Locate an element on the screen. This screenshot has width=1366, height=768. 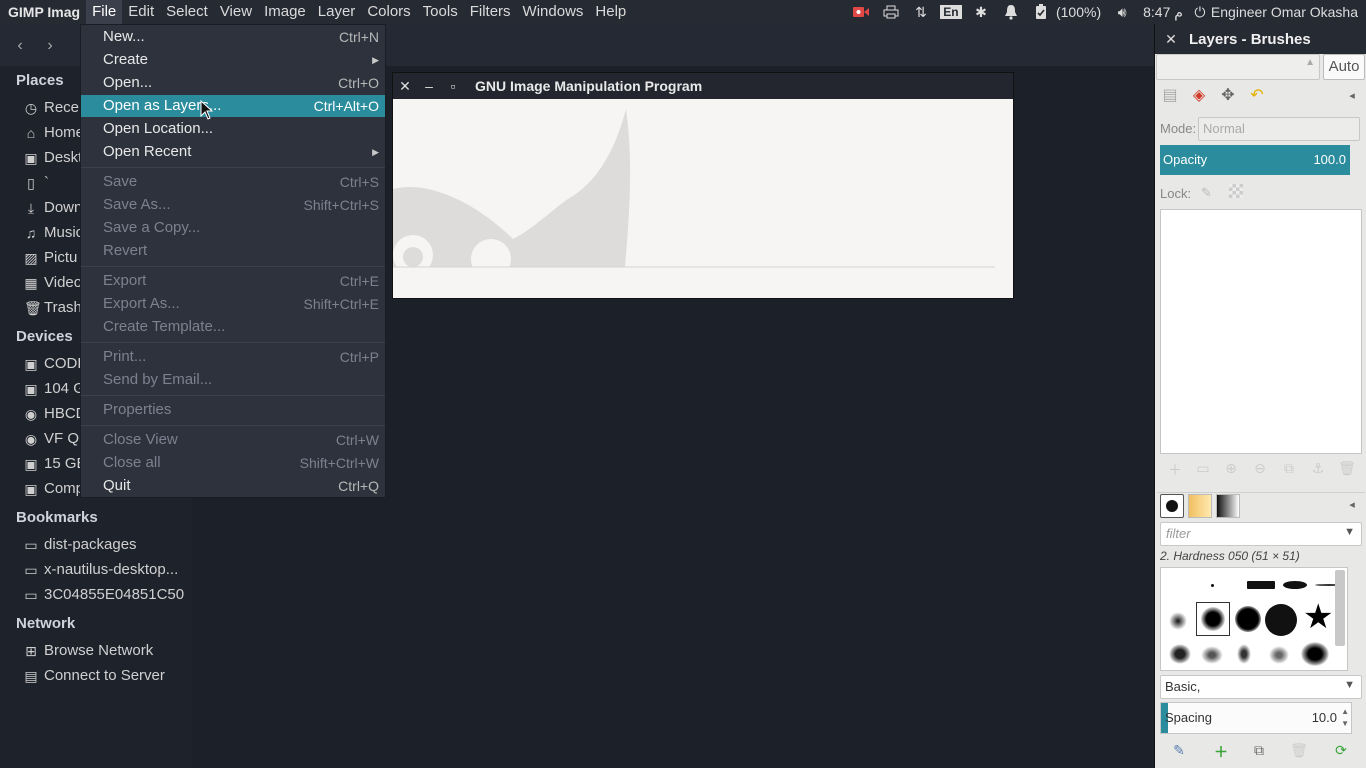
battery-icon is located at coordinates (1041, 12).